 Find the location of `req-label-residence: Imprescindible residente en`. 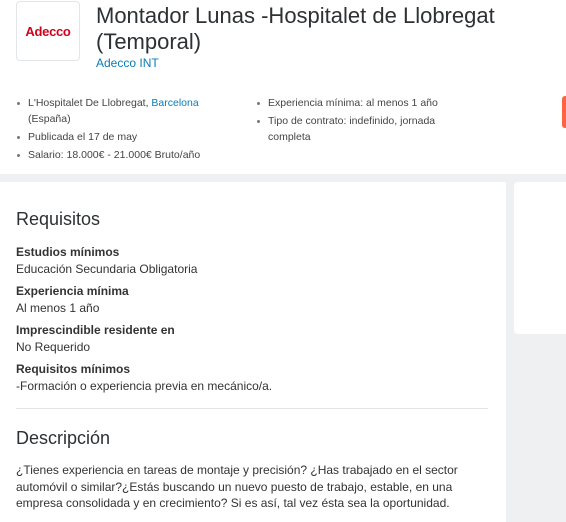

req-label-residence: Imprescindible residente en is located at coordinates (95, 330).